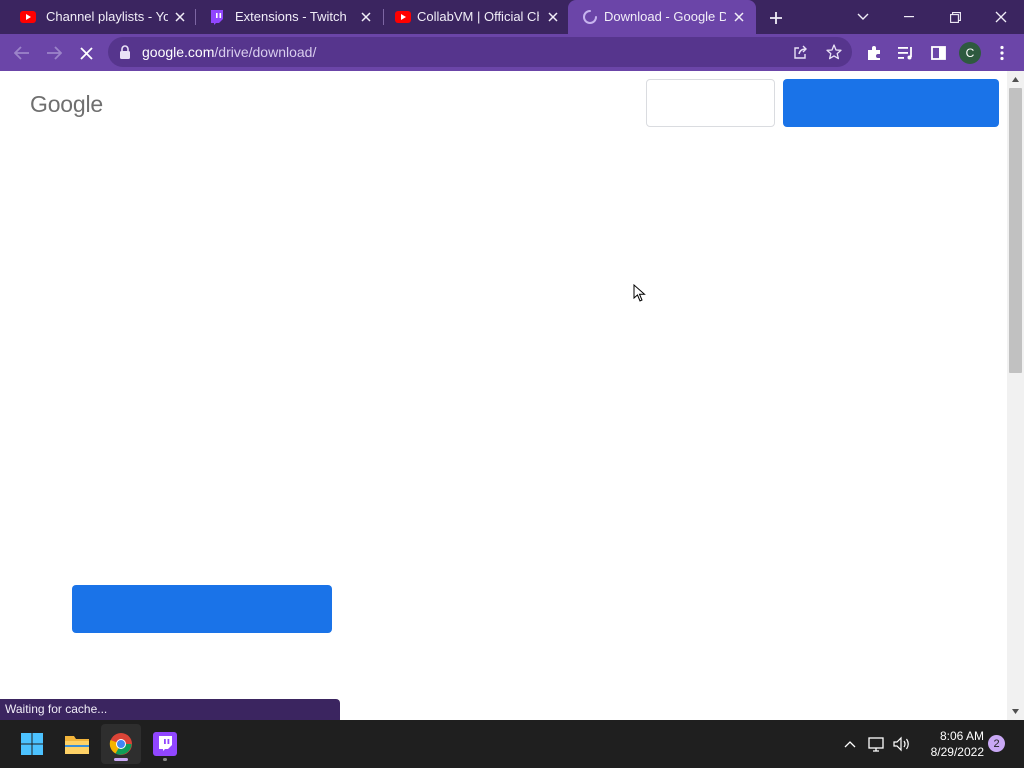 This screenshot has width=1024, height=768. Describe the element at coordinates (478, 16) in the screenshot. I see `tab-label: CollabVM | Official Cha` at that location.